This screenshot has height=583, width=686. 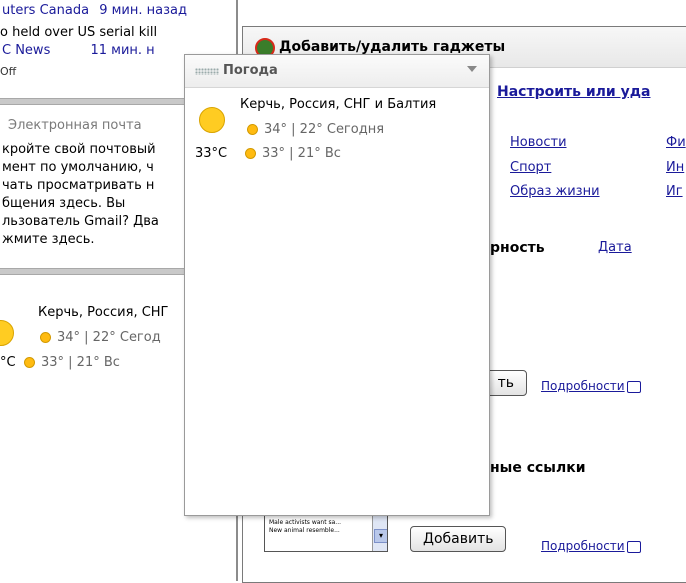 I want to click on details-link-2: Подробности, so click(x=591, y=546).